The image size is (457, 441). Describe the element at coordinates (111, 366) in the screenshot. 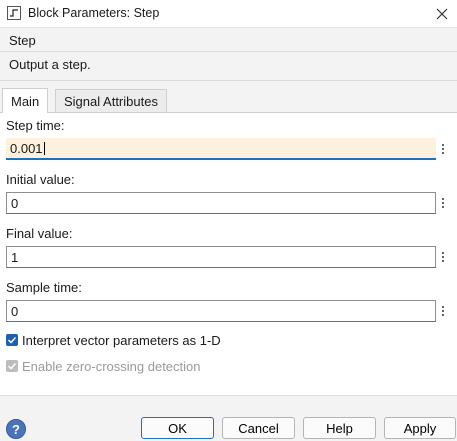

I see `zero-crossing-label: Enable zero-crossing detection` at that location.